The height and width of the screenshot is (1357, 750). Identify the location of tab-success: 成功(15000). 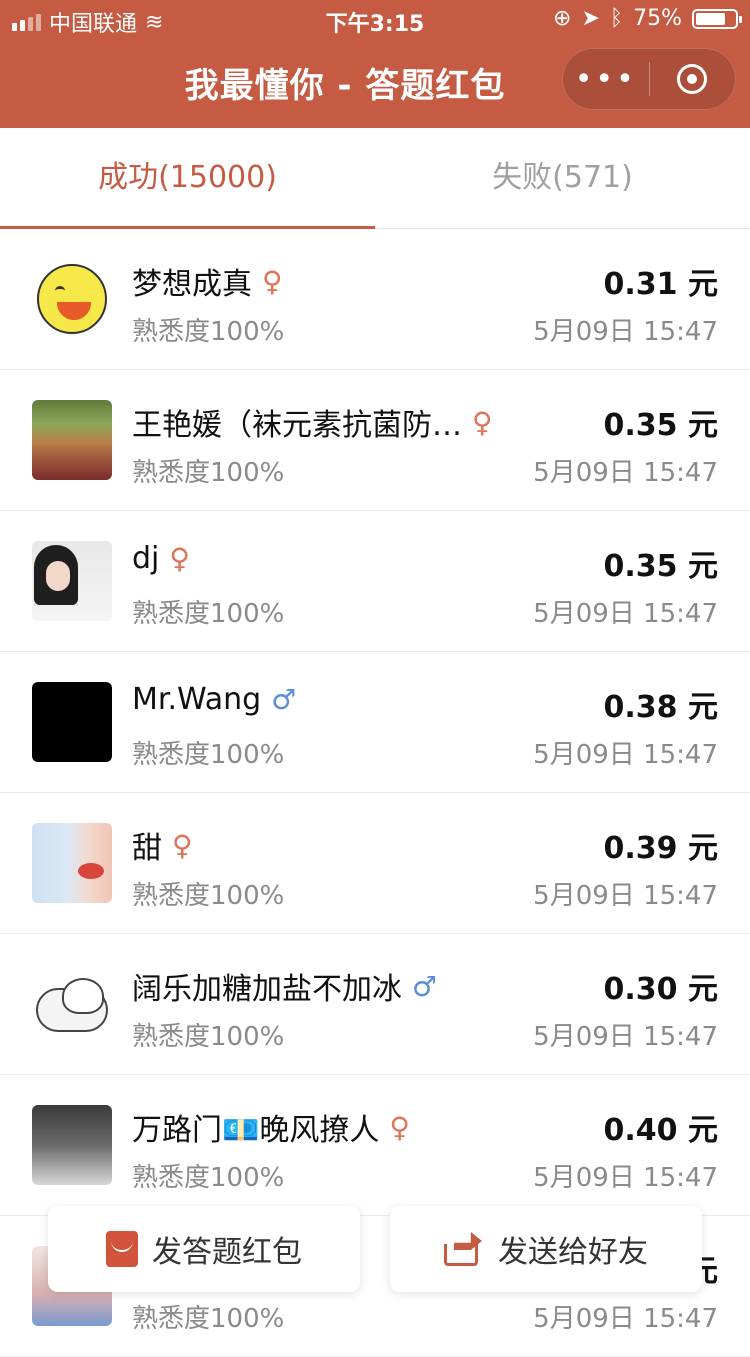
(187, 178).